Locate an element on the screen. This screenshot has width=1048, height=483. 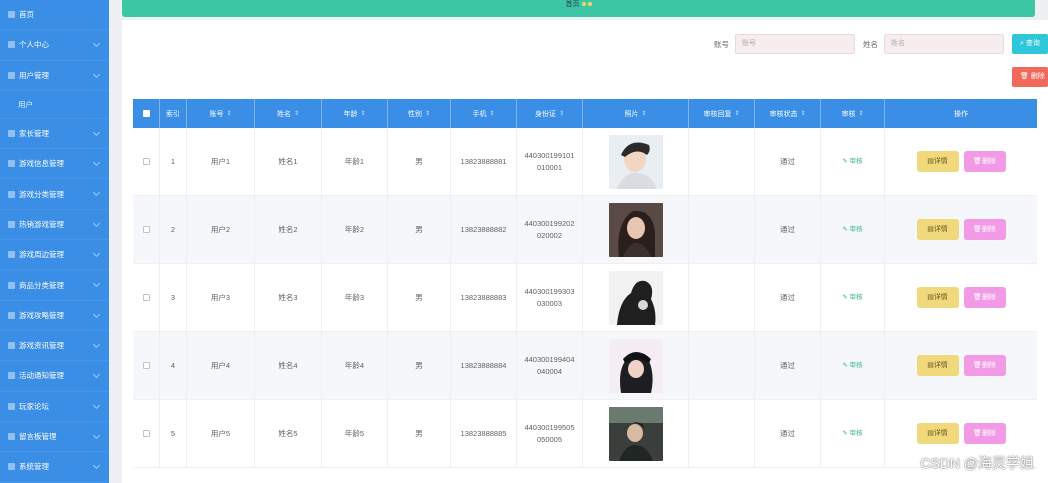
column-header-10: 审核 ⇕ is located at coordinates (853, 113).